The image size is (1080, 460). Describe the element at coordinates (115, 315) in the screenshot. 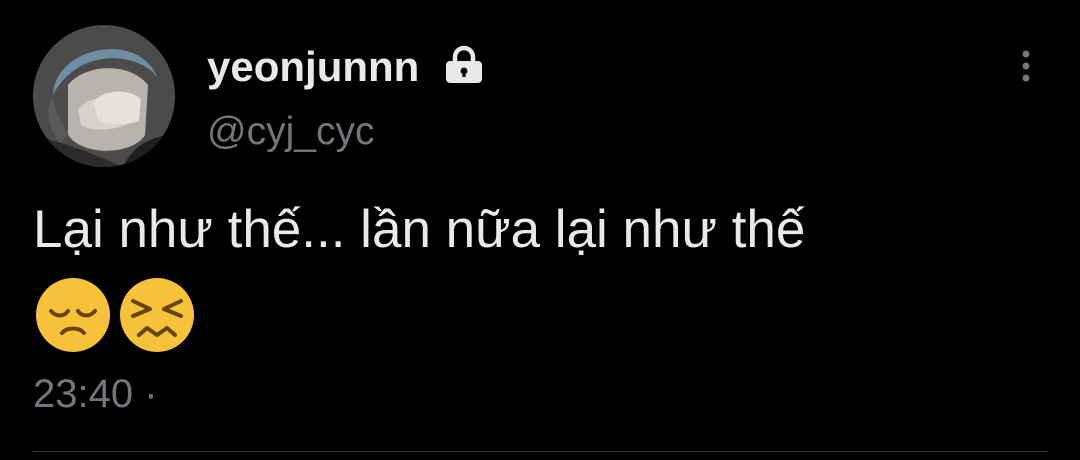

I see `emoji-row` at that location.